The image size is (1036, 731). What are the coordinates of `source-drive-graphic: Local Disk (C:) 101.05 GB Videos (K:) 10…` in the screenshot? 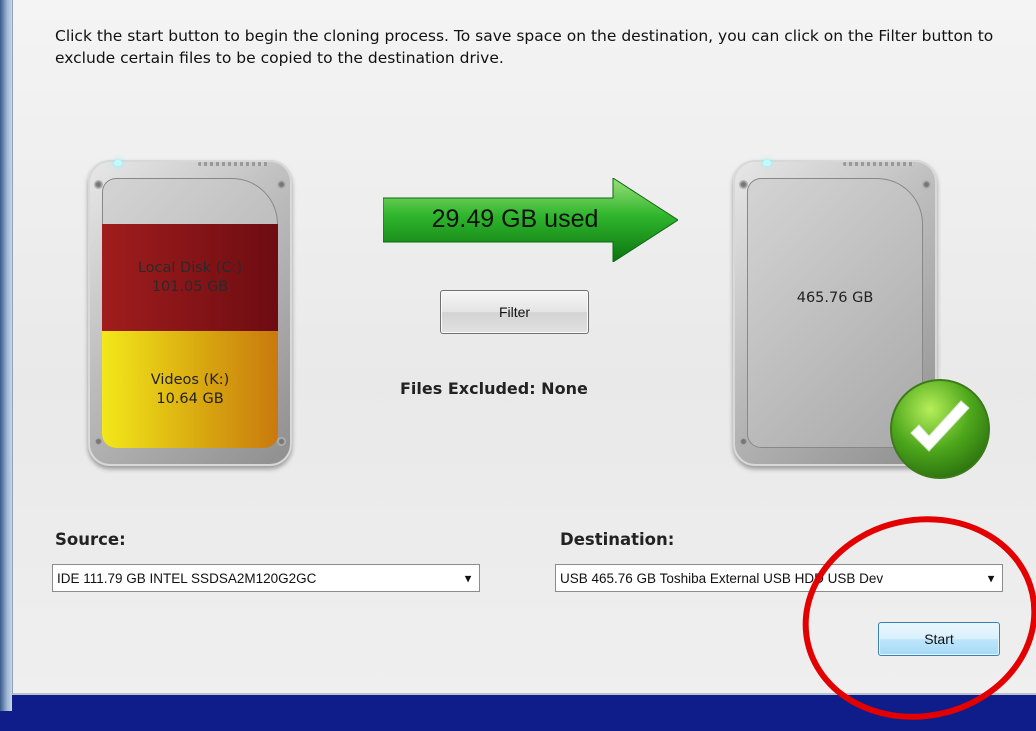 It's located at (190, 313).